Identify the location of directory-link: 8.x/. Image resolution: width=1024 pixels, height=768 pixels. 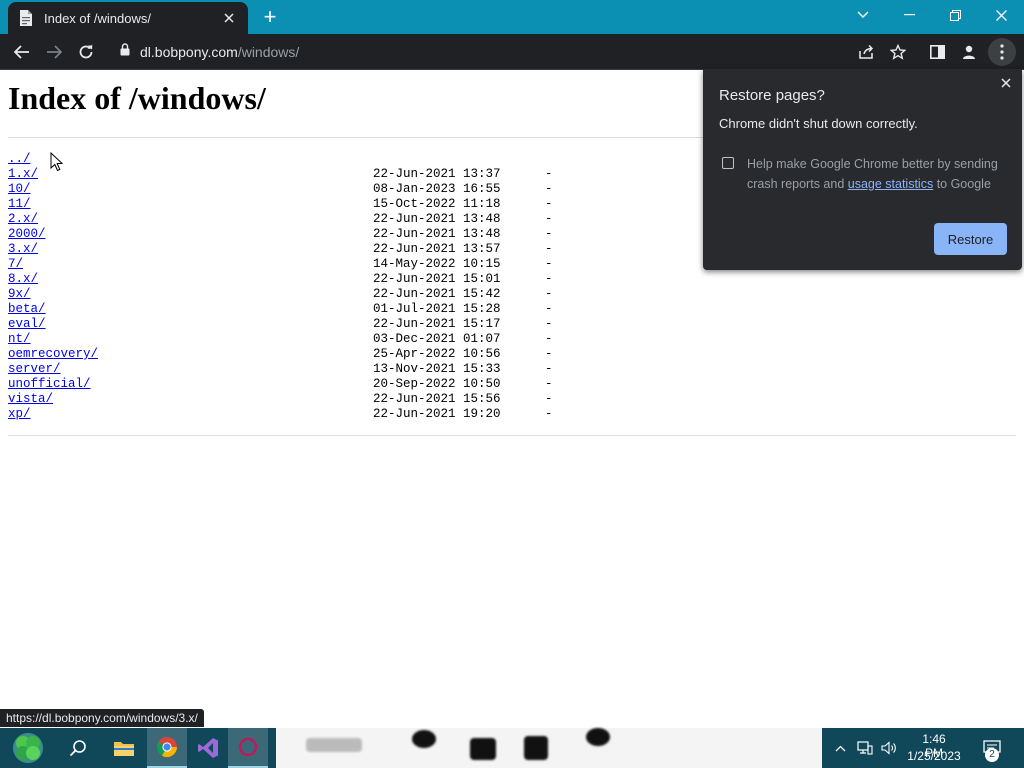
(23, 279).